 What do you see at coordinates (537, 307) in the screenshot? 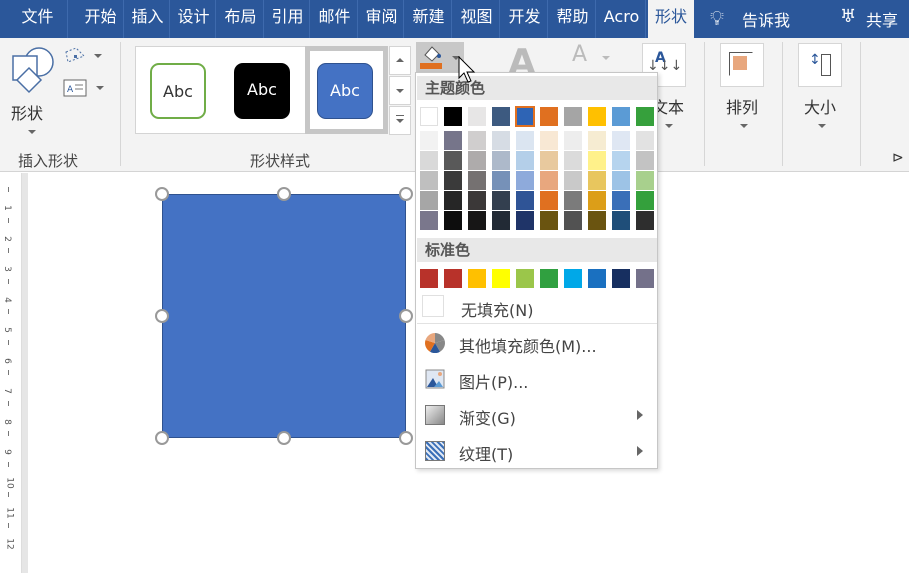
I see `no-fill-item: 无填充(N)` at bounding box center [537, 307].